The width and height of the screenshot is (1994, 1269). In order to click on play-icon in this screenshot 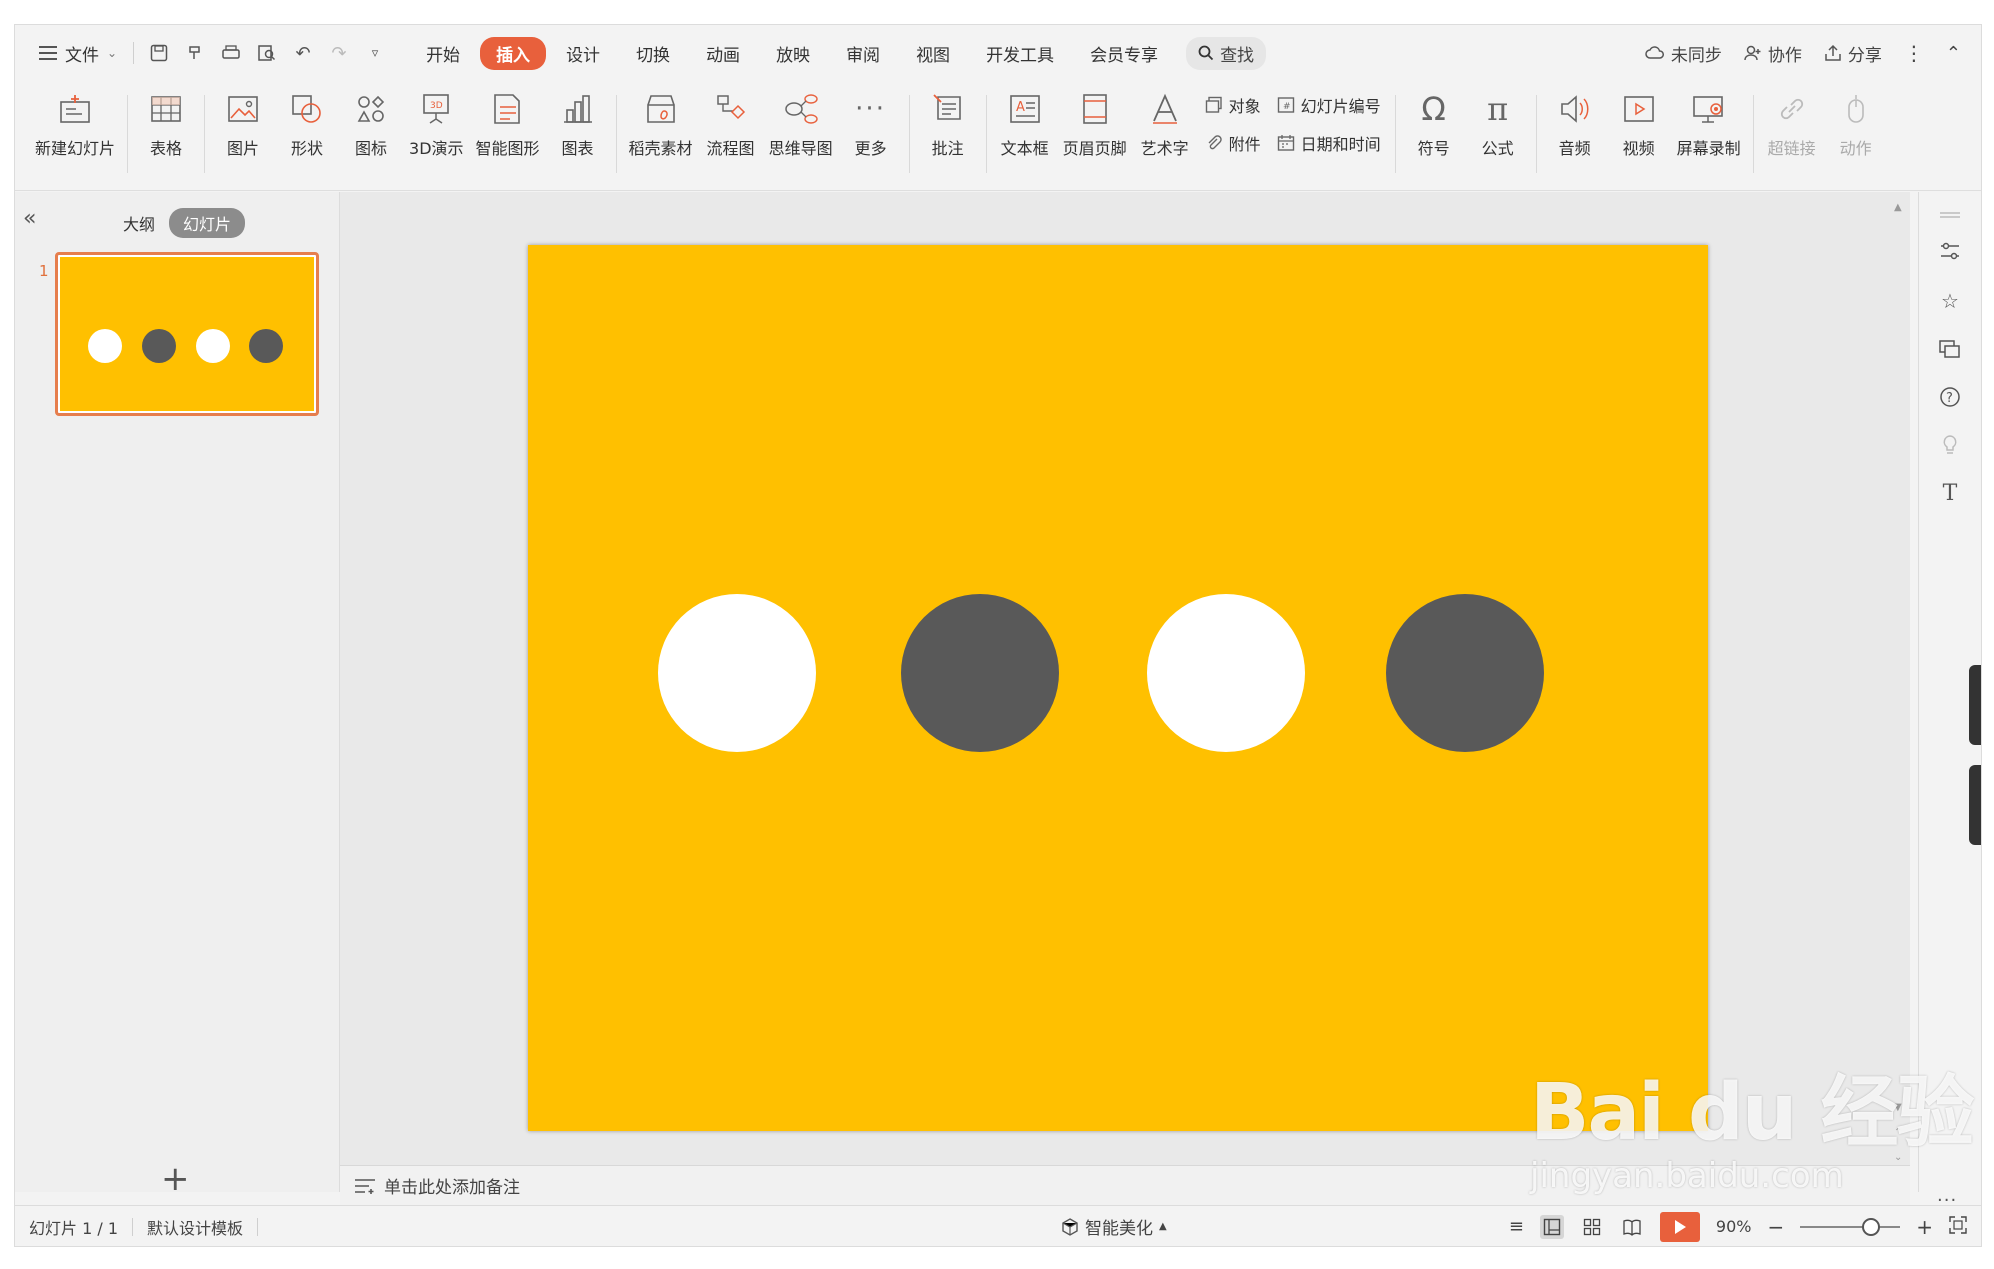, I will do `click(1680, 1226)`.